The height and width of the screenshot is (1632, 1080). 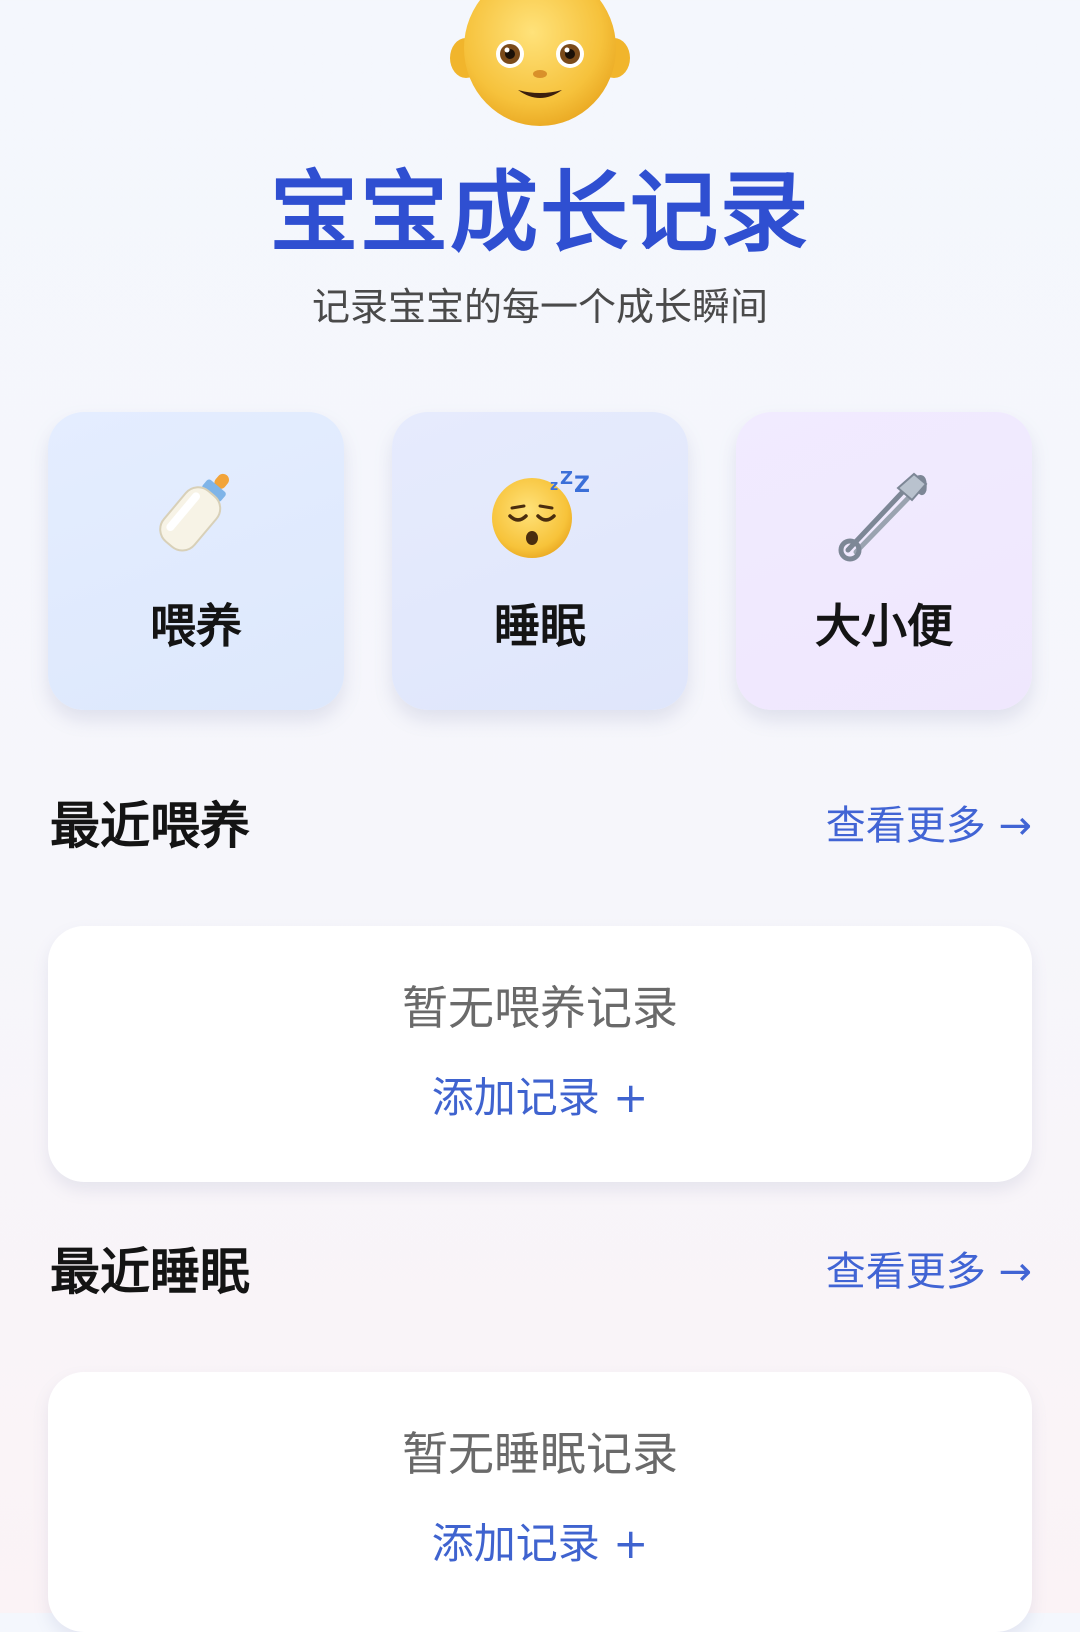 What do you see at coordinates (540, 626) in the screenshot?
I see `sleep-card-label: 睡眠` at bounding box center [540, 626].